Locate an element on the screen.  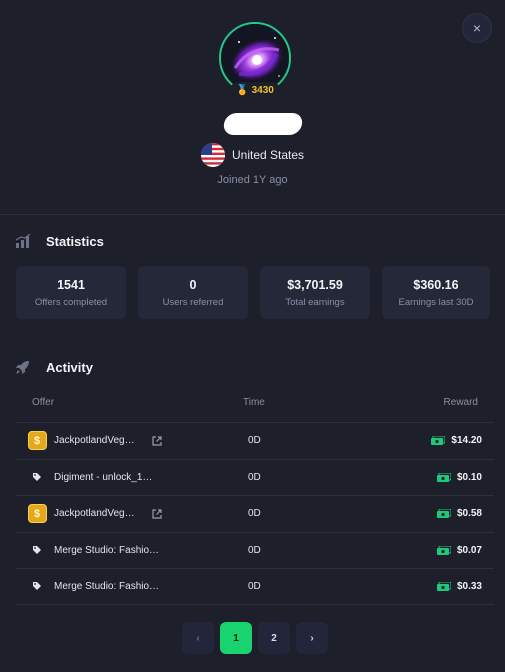
stat-value: $360.16 is located at coordinates (436, 284).